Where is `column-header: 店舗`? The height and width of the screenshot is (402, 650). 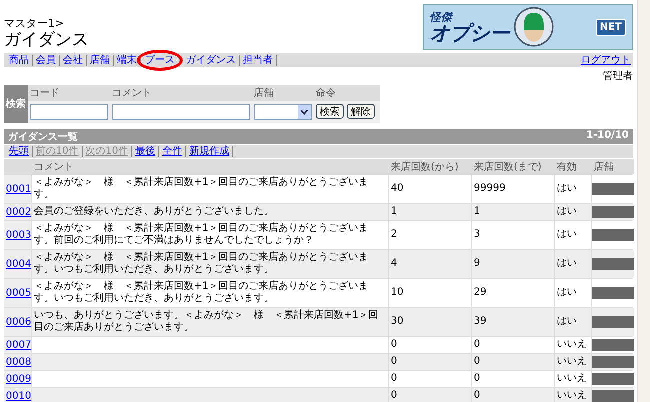
column-header: 店舗 is located at coordinates (613, 166).